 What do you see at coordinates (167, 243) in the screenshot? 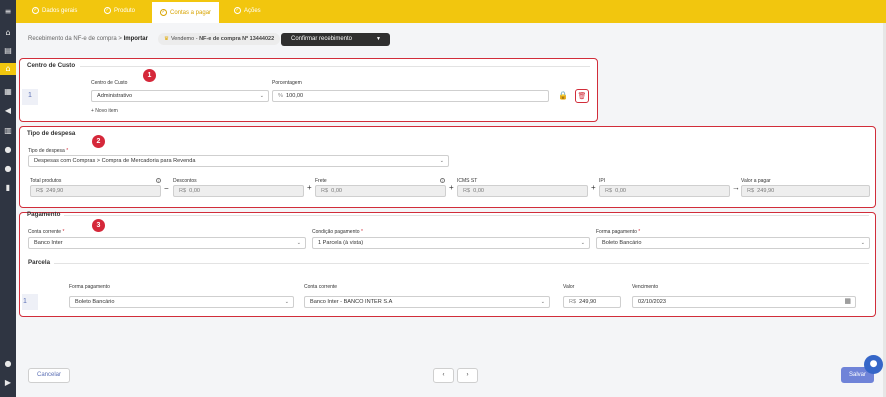
I see `account-select: Banco Inter ⌄` at bounding box center [167, 243].